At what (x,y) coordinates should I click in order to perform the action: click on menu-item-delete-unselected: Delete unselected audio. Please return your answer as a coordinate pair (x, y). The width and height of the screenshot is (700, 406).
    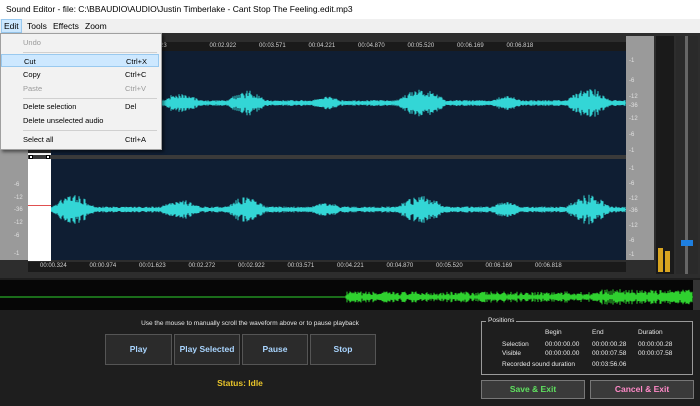
    Looking at the image, I should click on (80, 120).